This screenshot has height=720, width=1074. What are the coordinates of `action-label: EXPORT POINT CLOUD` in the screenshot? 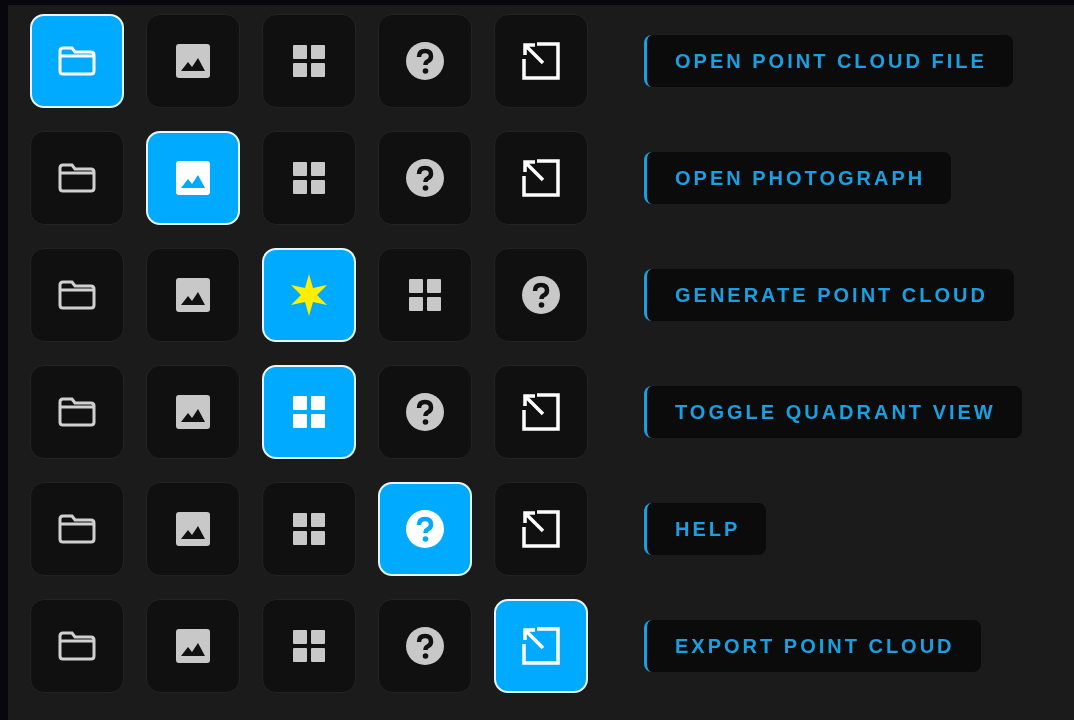 It's located at (812, 646).